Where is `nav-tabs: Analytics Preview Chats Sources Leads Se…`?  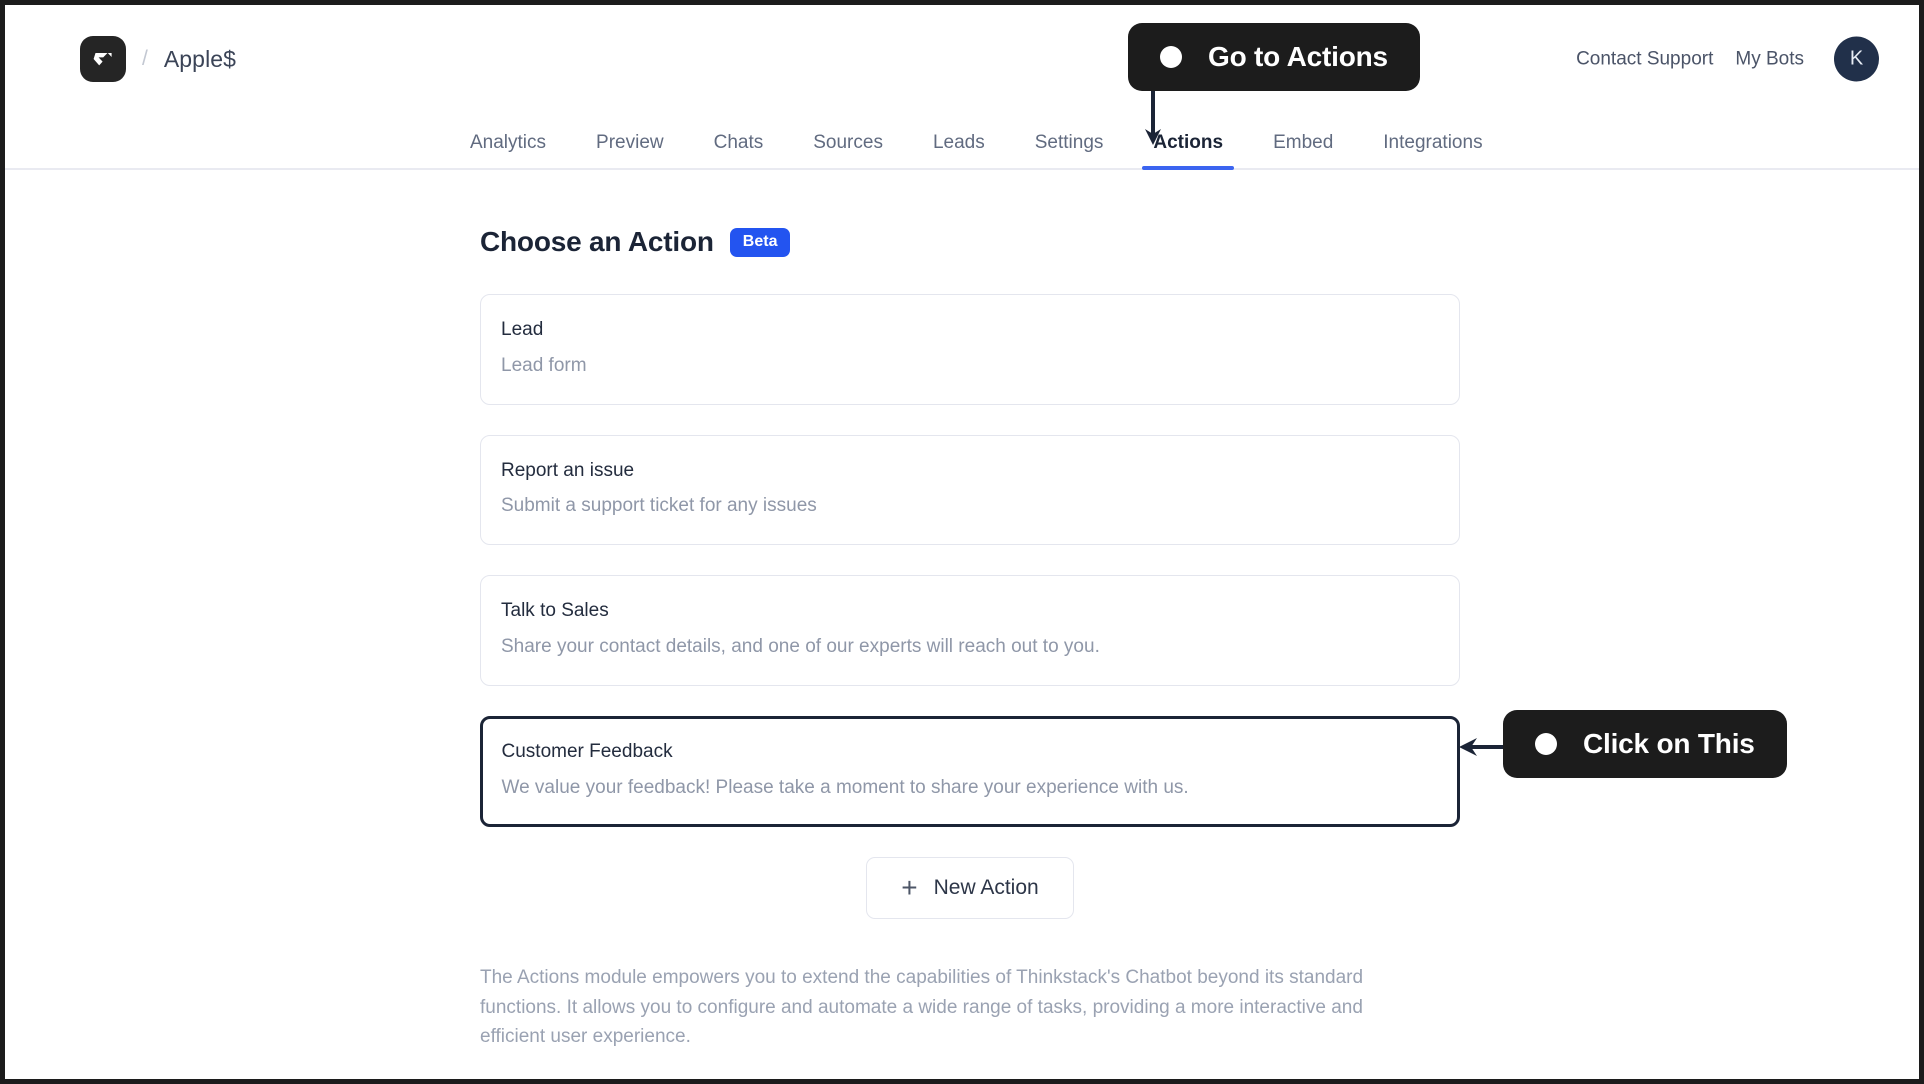 nav-tabs: Analytics Preview Chats Sources Leads Se… is located at coordinates (962, 141).